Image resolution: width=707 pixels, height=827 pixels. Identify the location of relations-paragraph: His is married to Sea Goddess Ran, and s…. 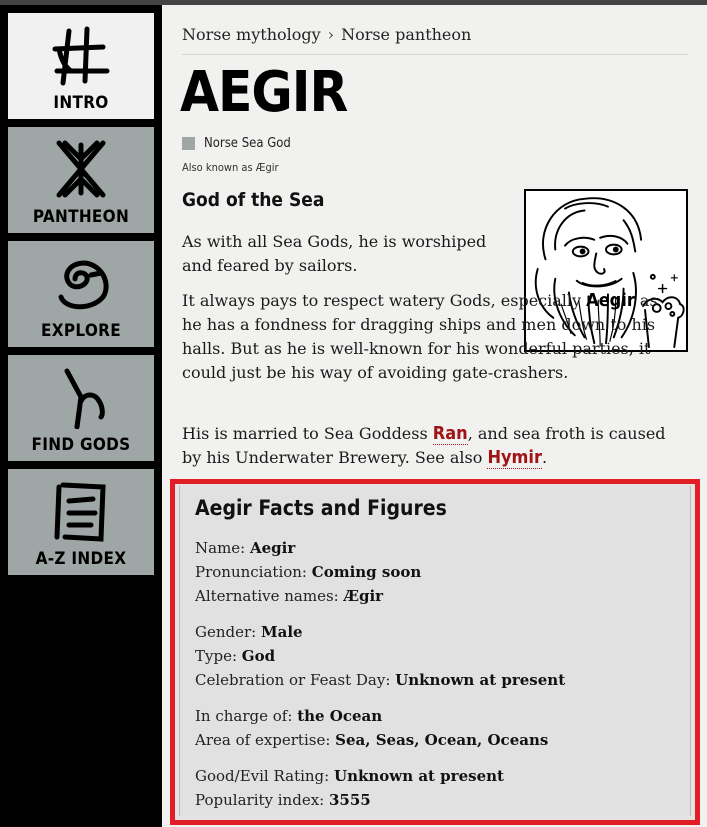
(432, 446).